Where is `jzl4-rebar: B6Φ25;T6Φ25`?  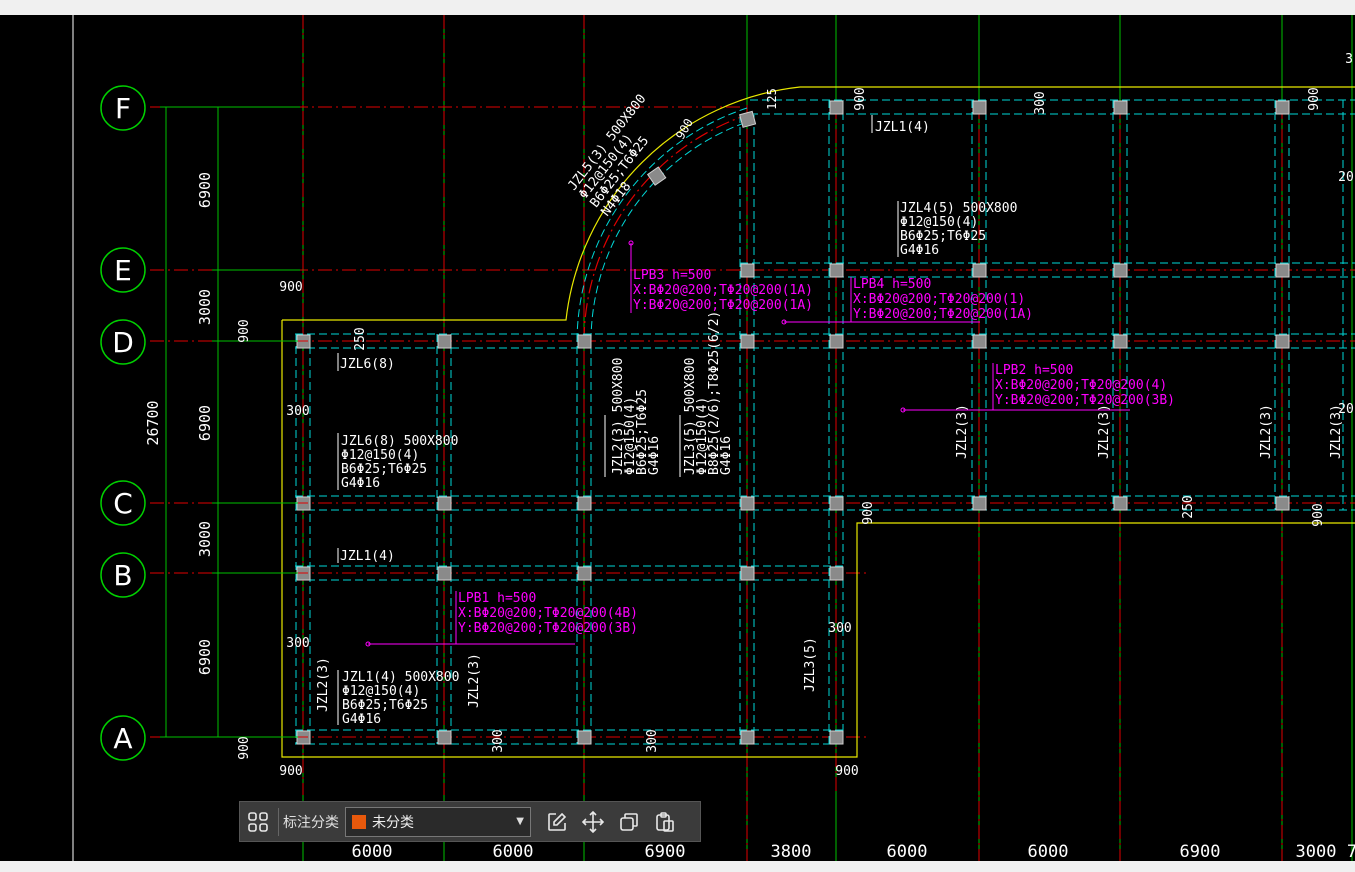
jzl4-rebar: B6Φ25;T6Φ25 is located at coordinates (943, 236).